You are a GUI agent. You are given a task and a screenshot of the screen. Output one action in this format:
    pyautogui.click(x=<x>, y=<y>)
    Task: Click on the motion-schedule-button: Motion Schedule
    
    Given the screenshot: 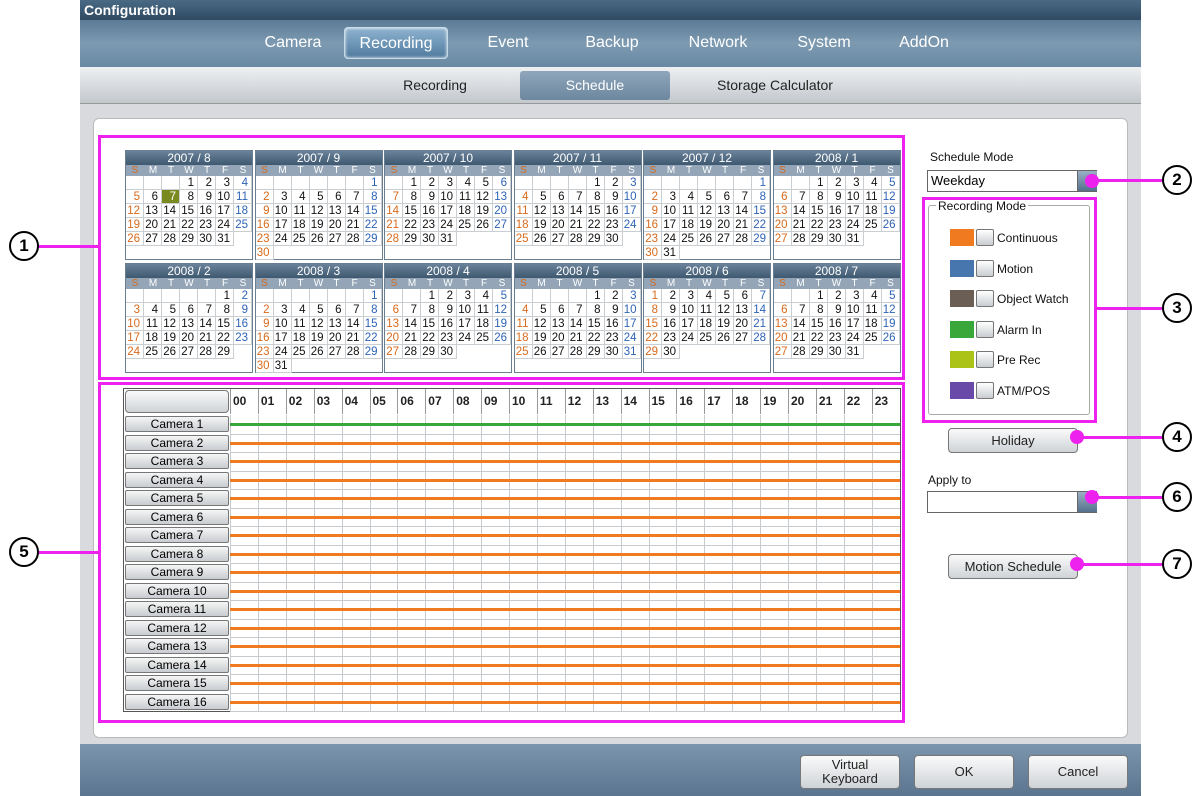 What is the action you would take?
    pyautogui.click(x=1013, y=566)
    